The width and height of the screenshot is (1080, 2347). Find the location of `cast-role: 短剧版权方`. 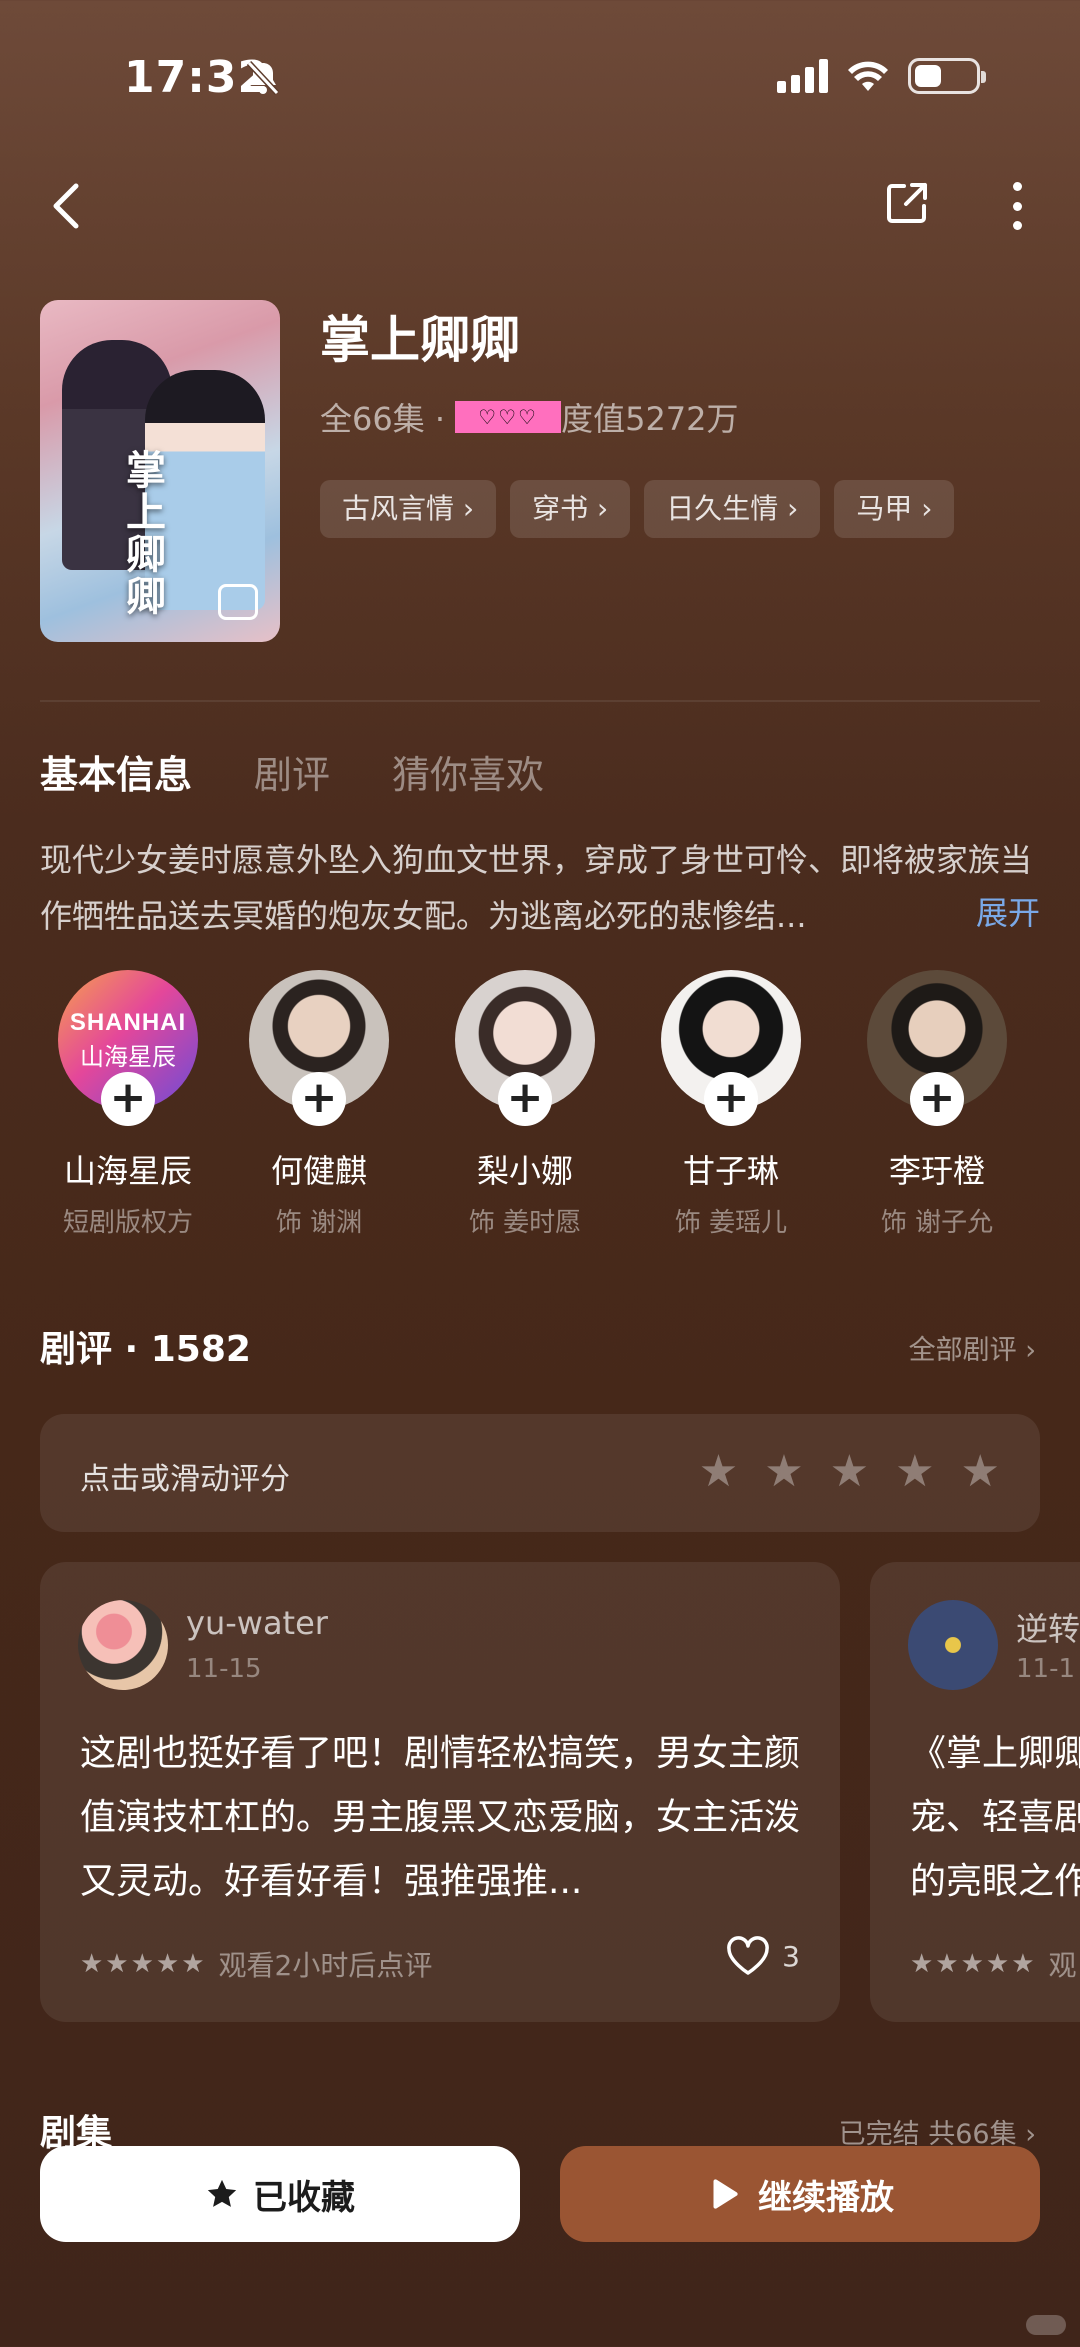

cast-role: 短剧版权方 is located at coordinates (127, 1223).